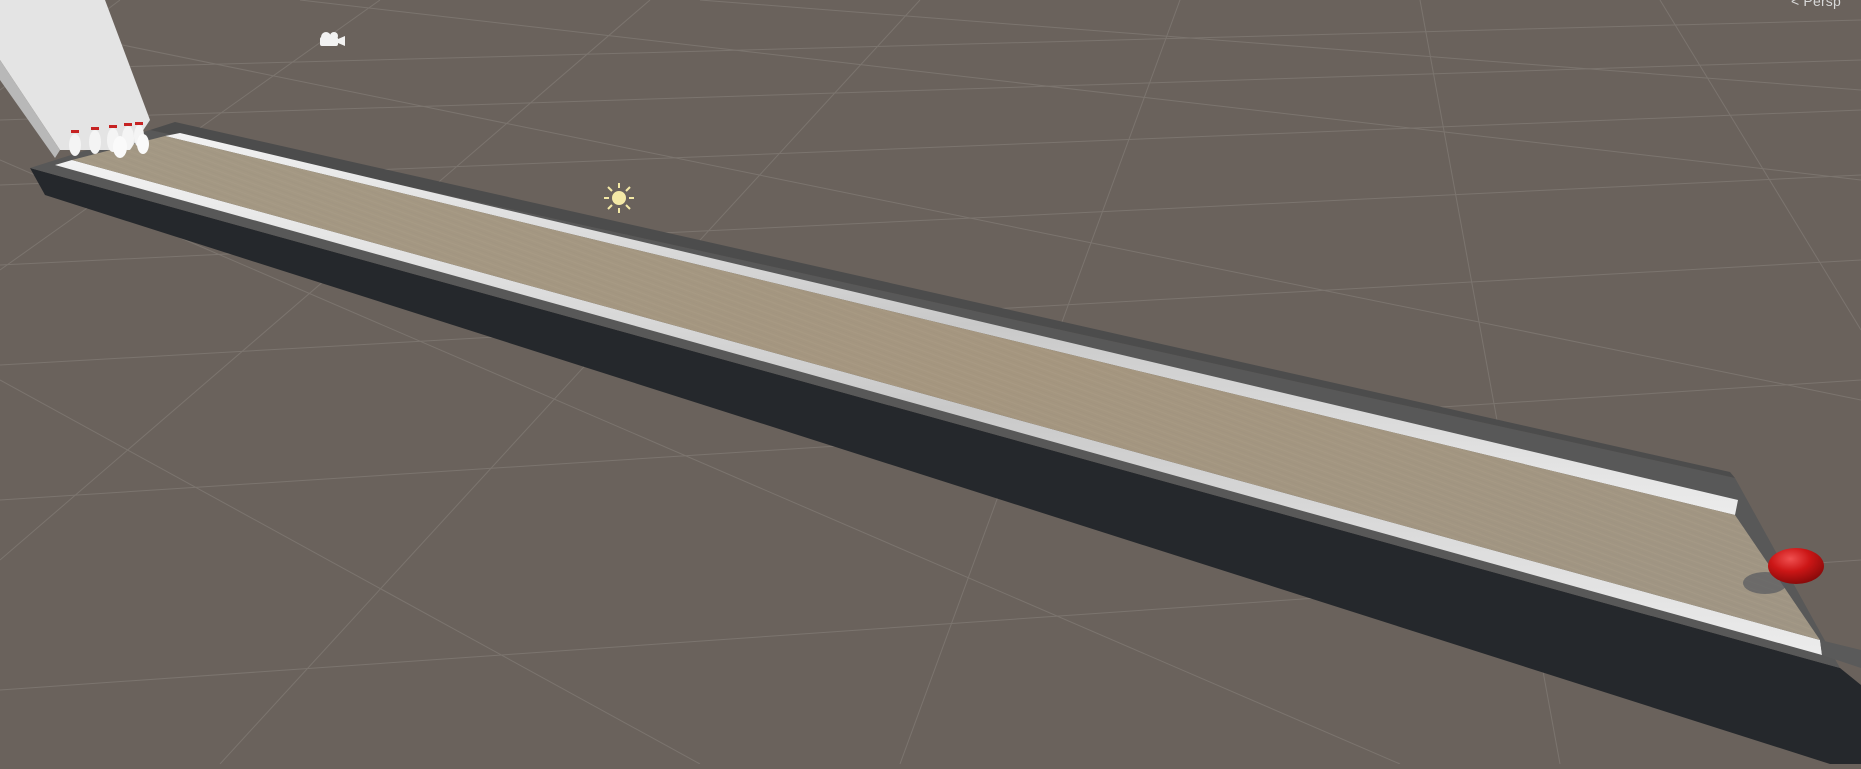  I want to click on projection-label: < Persp, so click(1816, 4).